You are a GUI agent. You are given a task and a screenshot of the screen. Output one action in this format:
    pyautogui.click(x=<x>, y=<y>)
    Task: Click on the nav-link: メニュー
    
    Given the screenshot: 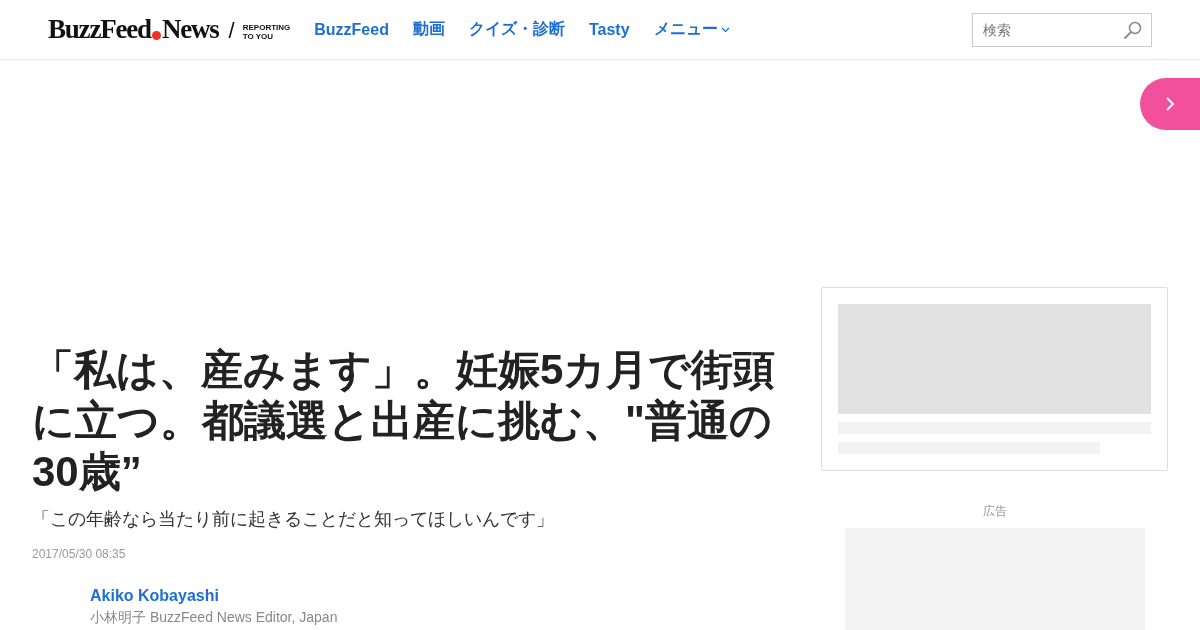 What is the action you would take?
    pyautogui.click(x=691, y=29)
    